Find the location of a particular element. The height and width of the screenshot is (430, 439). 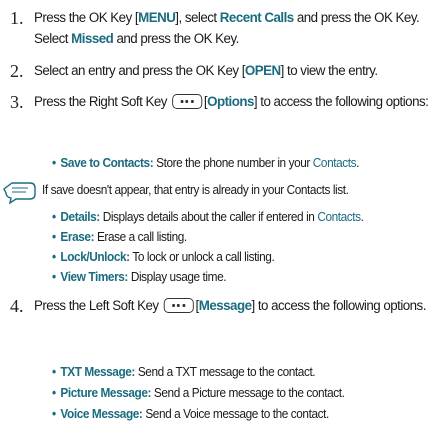

text-run: Select an entry and press the OK Key [ is located at coordinates (139, 71).